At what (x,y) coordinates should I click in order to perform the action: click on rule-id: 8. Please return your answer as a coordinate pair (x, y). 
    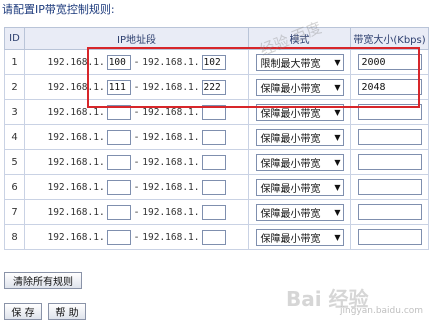
    Looking at the image, I should click on (14, 237).